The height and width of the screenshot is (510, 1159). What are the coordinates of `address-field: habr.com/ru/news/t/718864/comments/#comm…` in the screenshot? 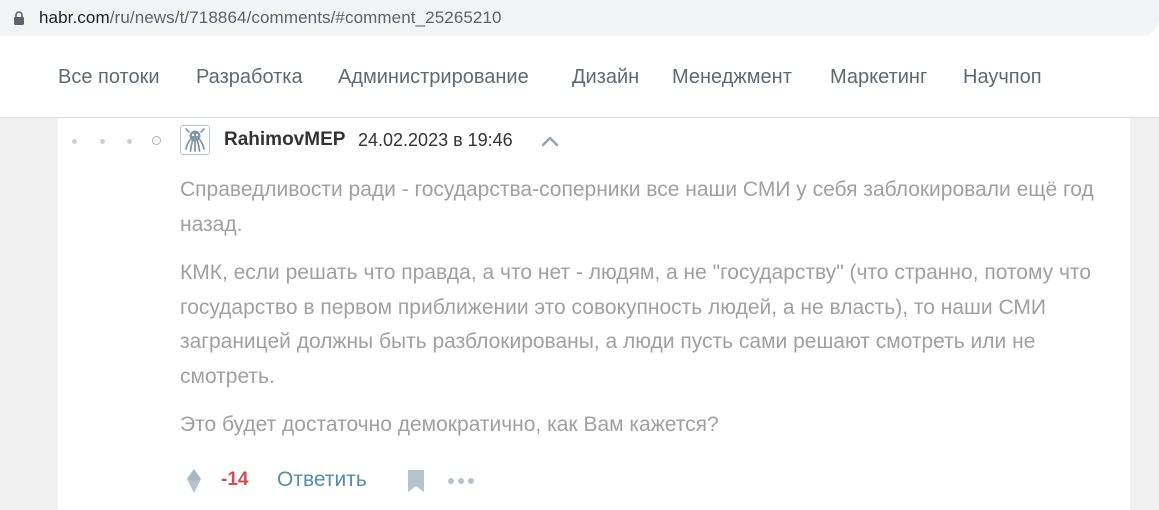 It's located at (579, 18).